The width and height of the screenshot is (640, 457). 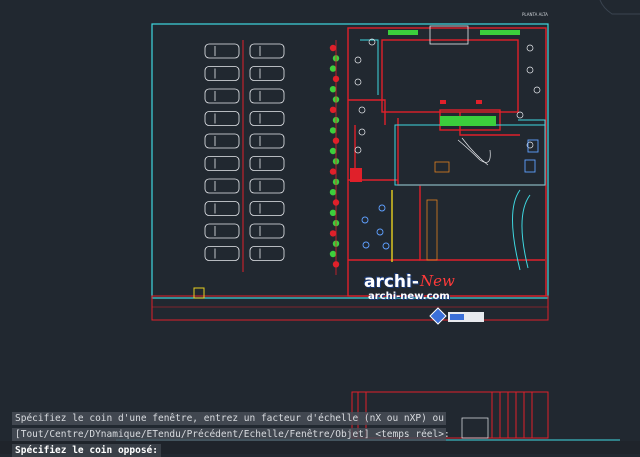 What do you see at coordinates (447, 102) in the screenshot?
I see `furniture` at bounding box center [447, 102].